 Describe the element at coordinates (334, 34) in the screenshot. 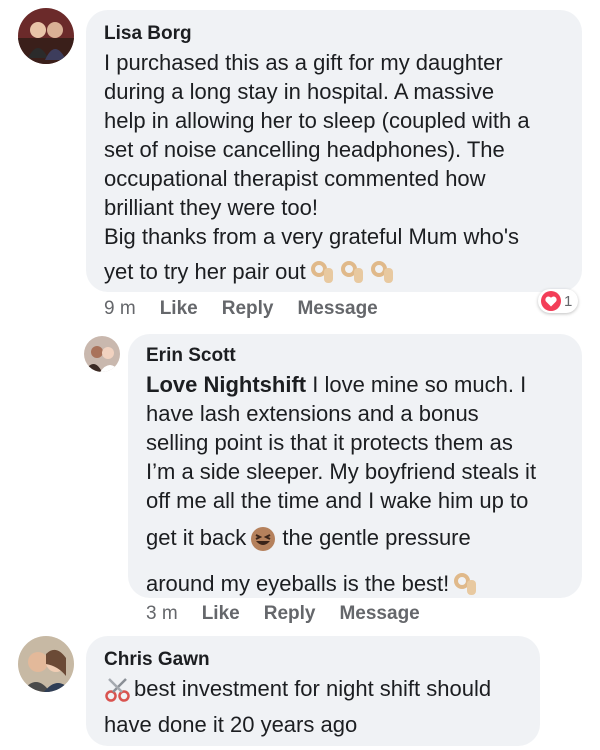

I see `comment-author: Lisa Borg` at that location.